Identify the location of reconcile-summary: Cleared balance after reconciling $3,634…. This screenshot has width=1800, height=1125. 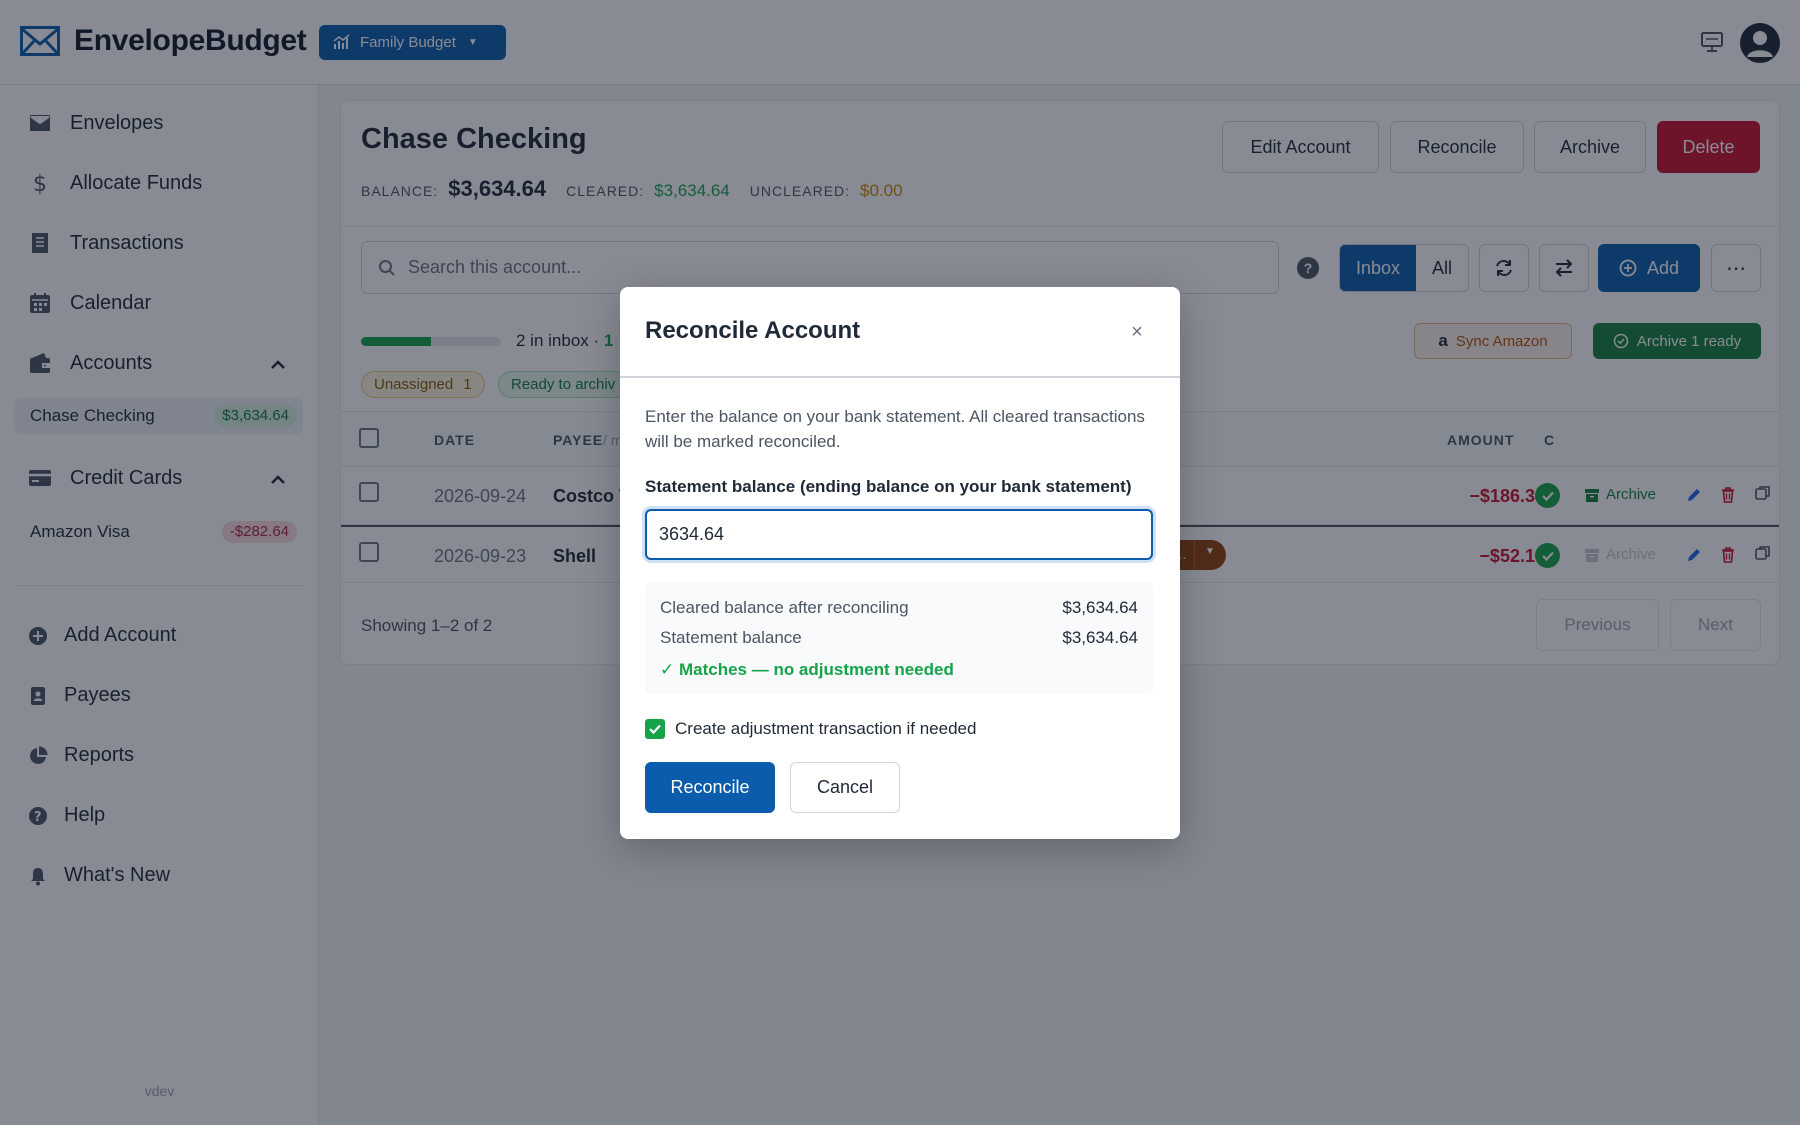
(899, 638).